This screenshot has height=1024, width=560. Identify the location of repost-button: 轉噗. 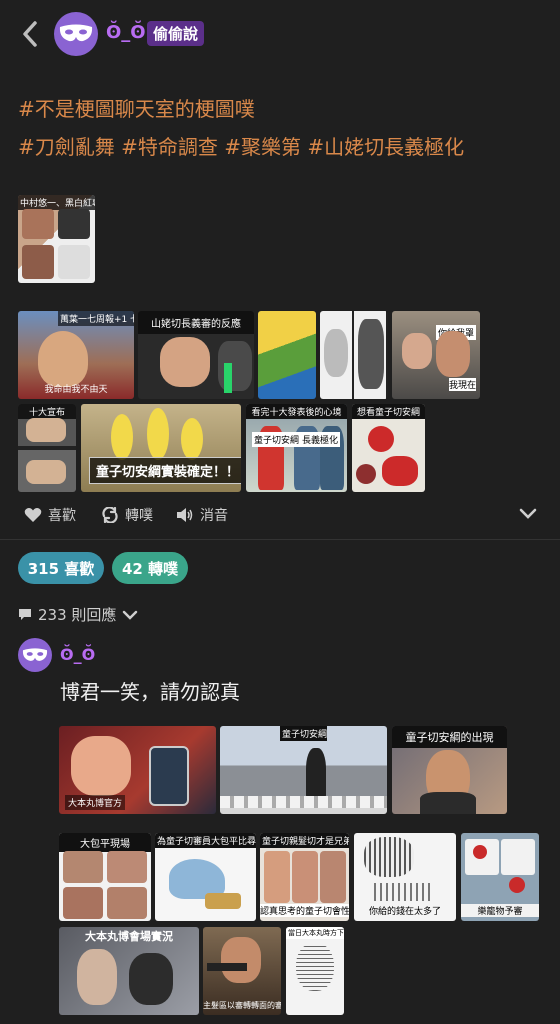
(127, 515).